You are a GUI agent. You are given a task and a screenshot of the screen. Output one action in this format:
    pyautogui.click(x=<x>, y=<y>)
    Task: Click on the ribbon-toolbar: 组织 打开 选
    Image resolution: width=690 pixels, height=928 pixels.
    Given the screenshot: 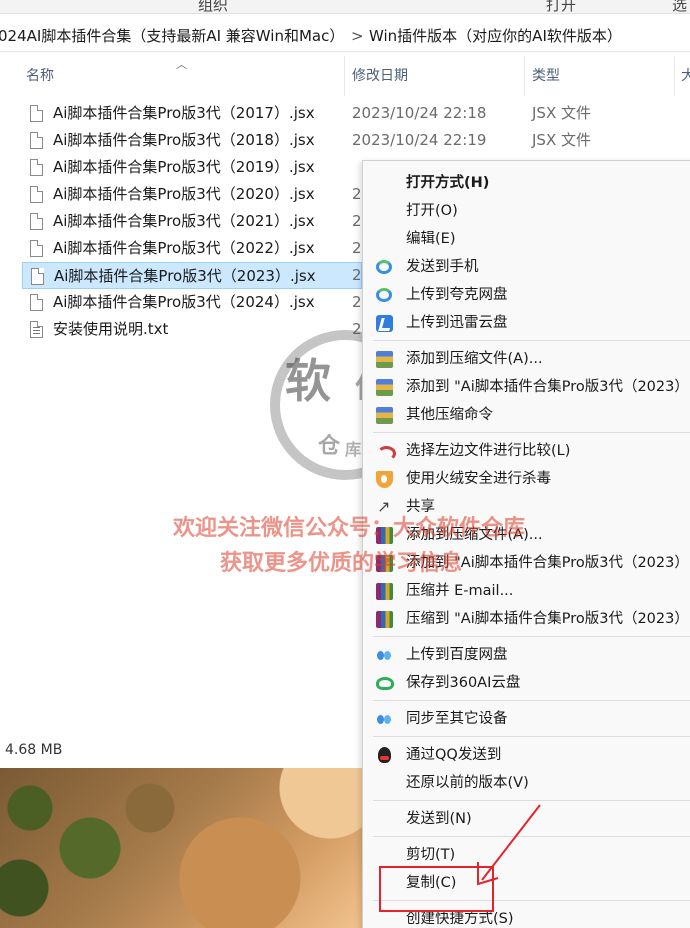 What is the action you would take?
    pyautogui.click(x=345, y=7)
    